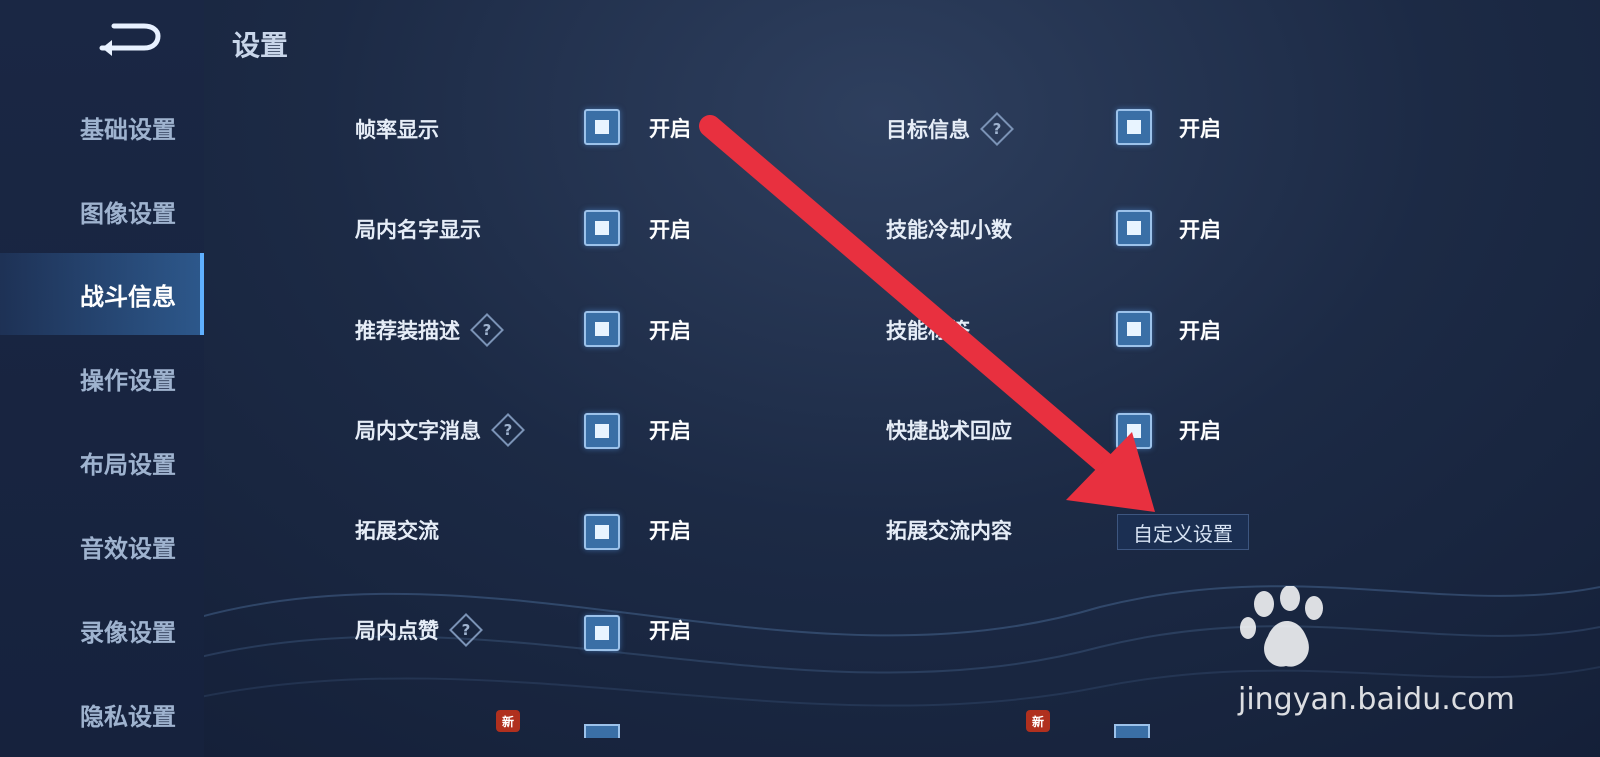 This screenshot has width=1600, height=757. What do you see at coordinates (128, 380) in the screenshot?
I see `sidebar-item-label: 操作设置` at bounding box center [128, 380].